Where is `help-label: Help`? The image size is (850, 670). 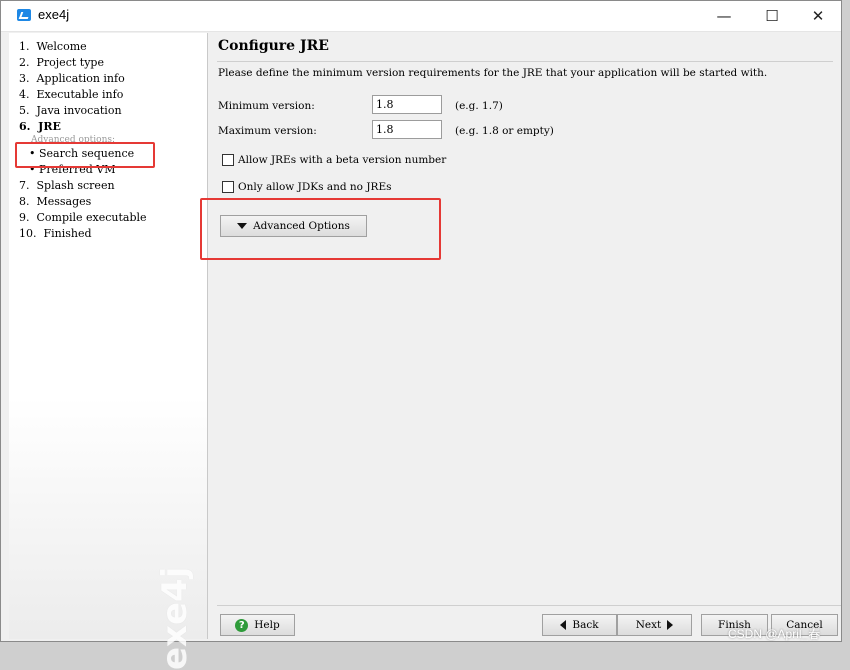 help-label: Help is located at coordinates (267, 625).